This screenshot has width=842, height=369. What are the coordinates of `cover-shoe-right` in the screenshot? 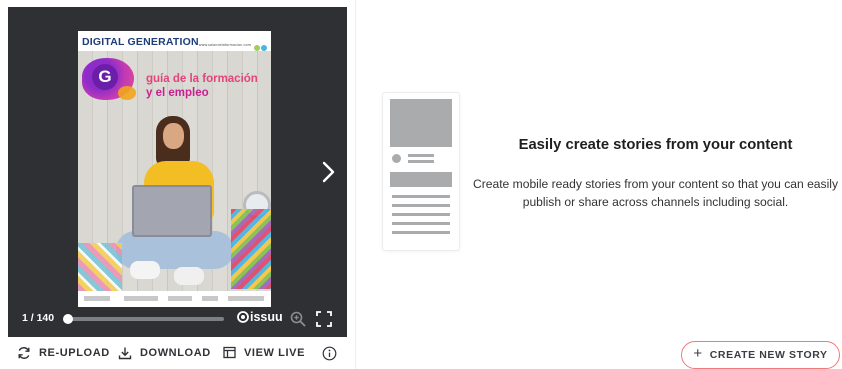 It's located at (189, 276).